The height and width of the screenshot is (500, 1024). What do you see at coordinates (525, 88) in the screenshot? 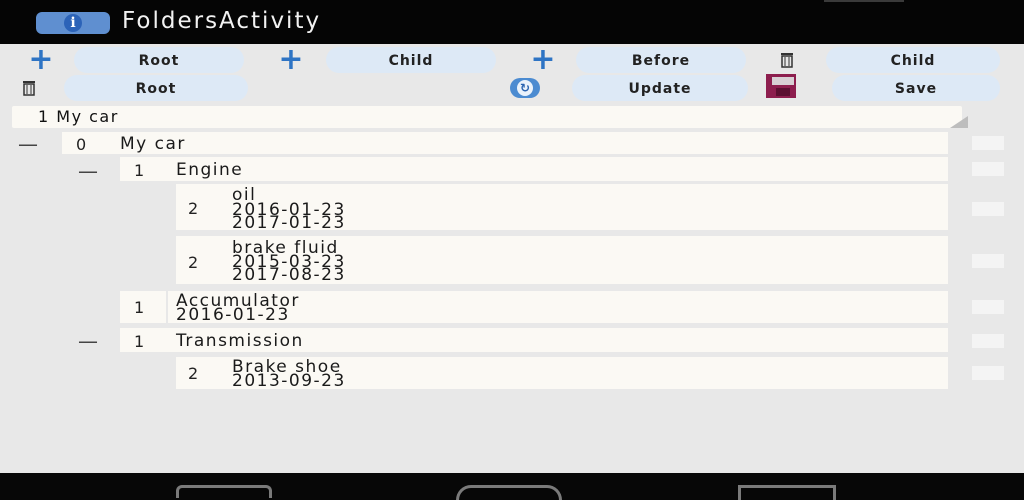
I see `update-icon: ↻` at bounding box center [525, 88].